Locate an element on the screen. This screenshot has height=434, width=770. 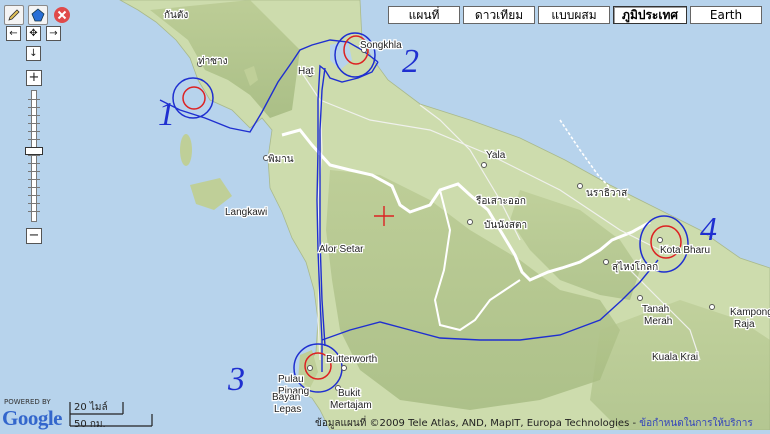
label-butterworth: Butterworth is located at coordinates (351, 359).